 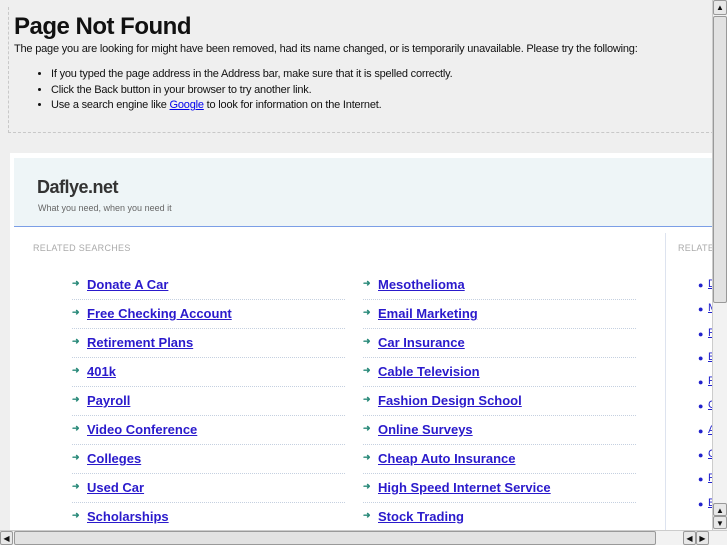 What do you see at coordinates (450, 400) in the screenshot?
I see `related-link: Fashion Design School` at bounding box center [450, 400].